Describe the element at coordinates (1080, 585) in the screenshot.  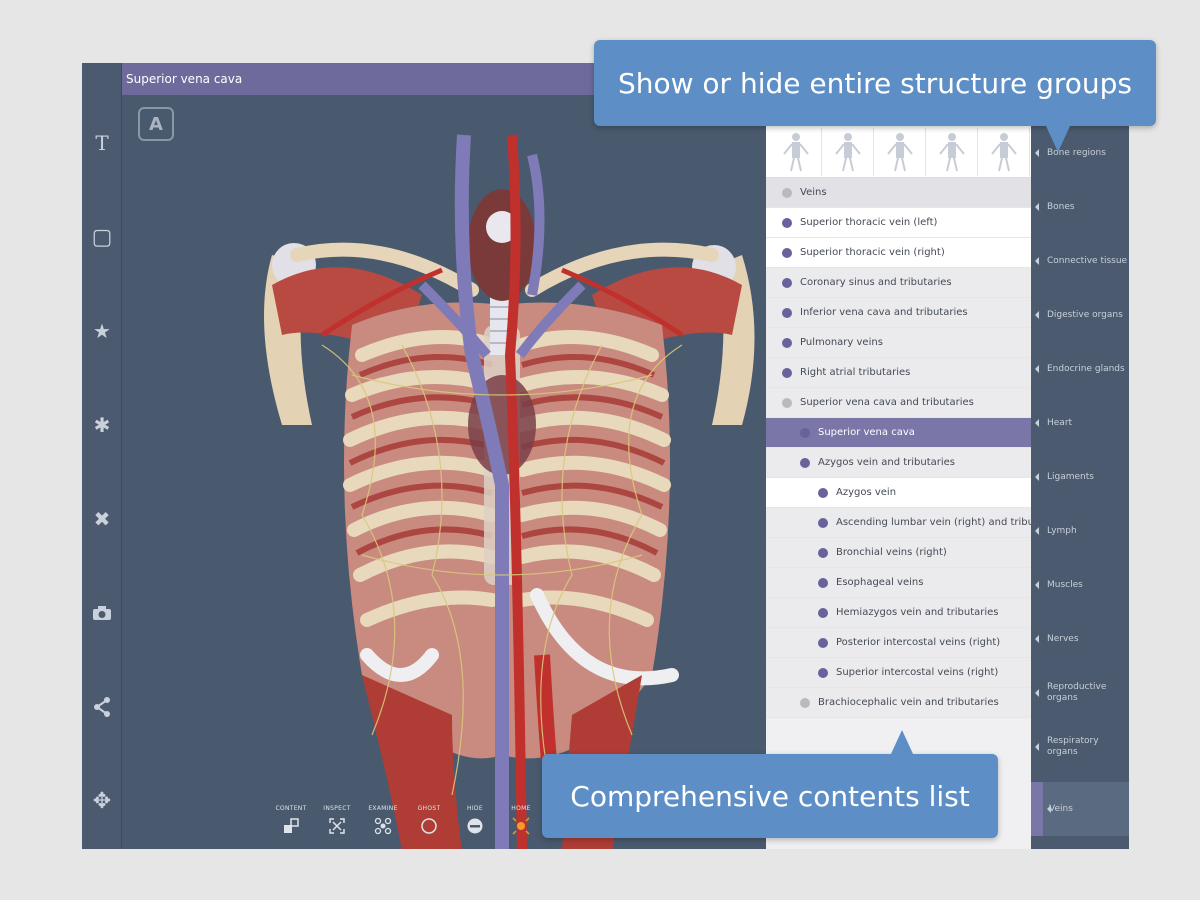
I see `structure-group-muscles: Muscles` at that location.